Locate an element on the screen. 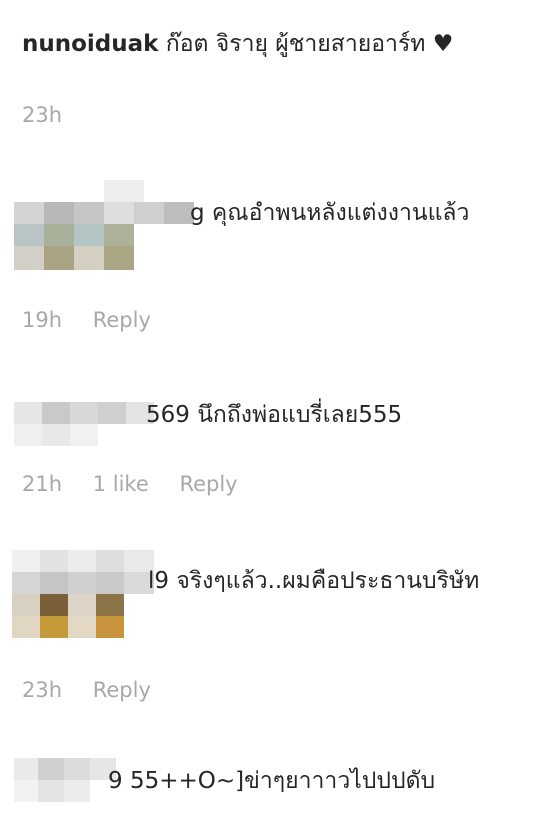  comment-text: g คุณอำพนหลังแต่งงานแล้ว is located at coordinates (330, 213).